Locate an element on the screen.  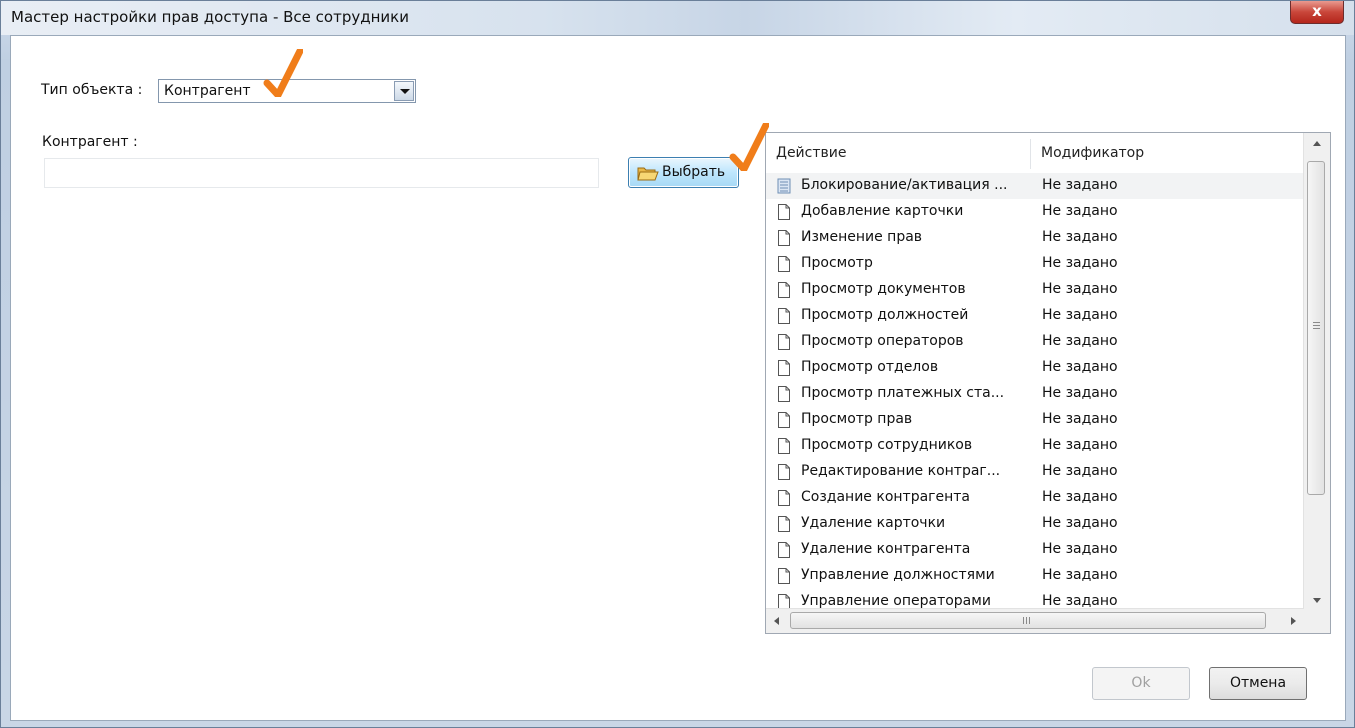
column-divider is located at coordinates (1030, 154).